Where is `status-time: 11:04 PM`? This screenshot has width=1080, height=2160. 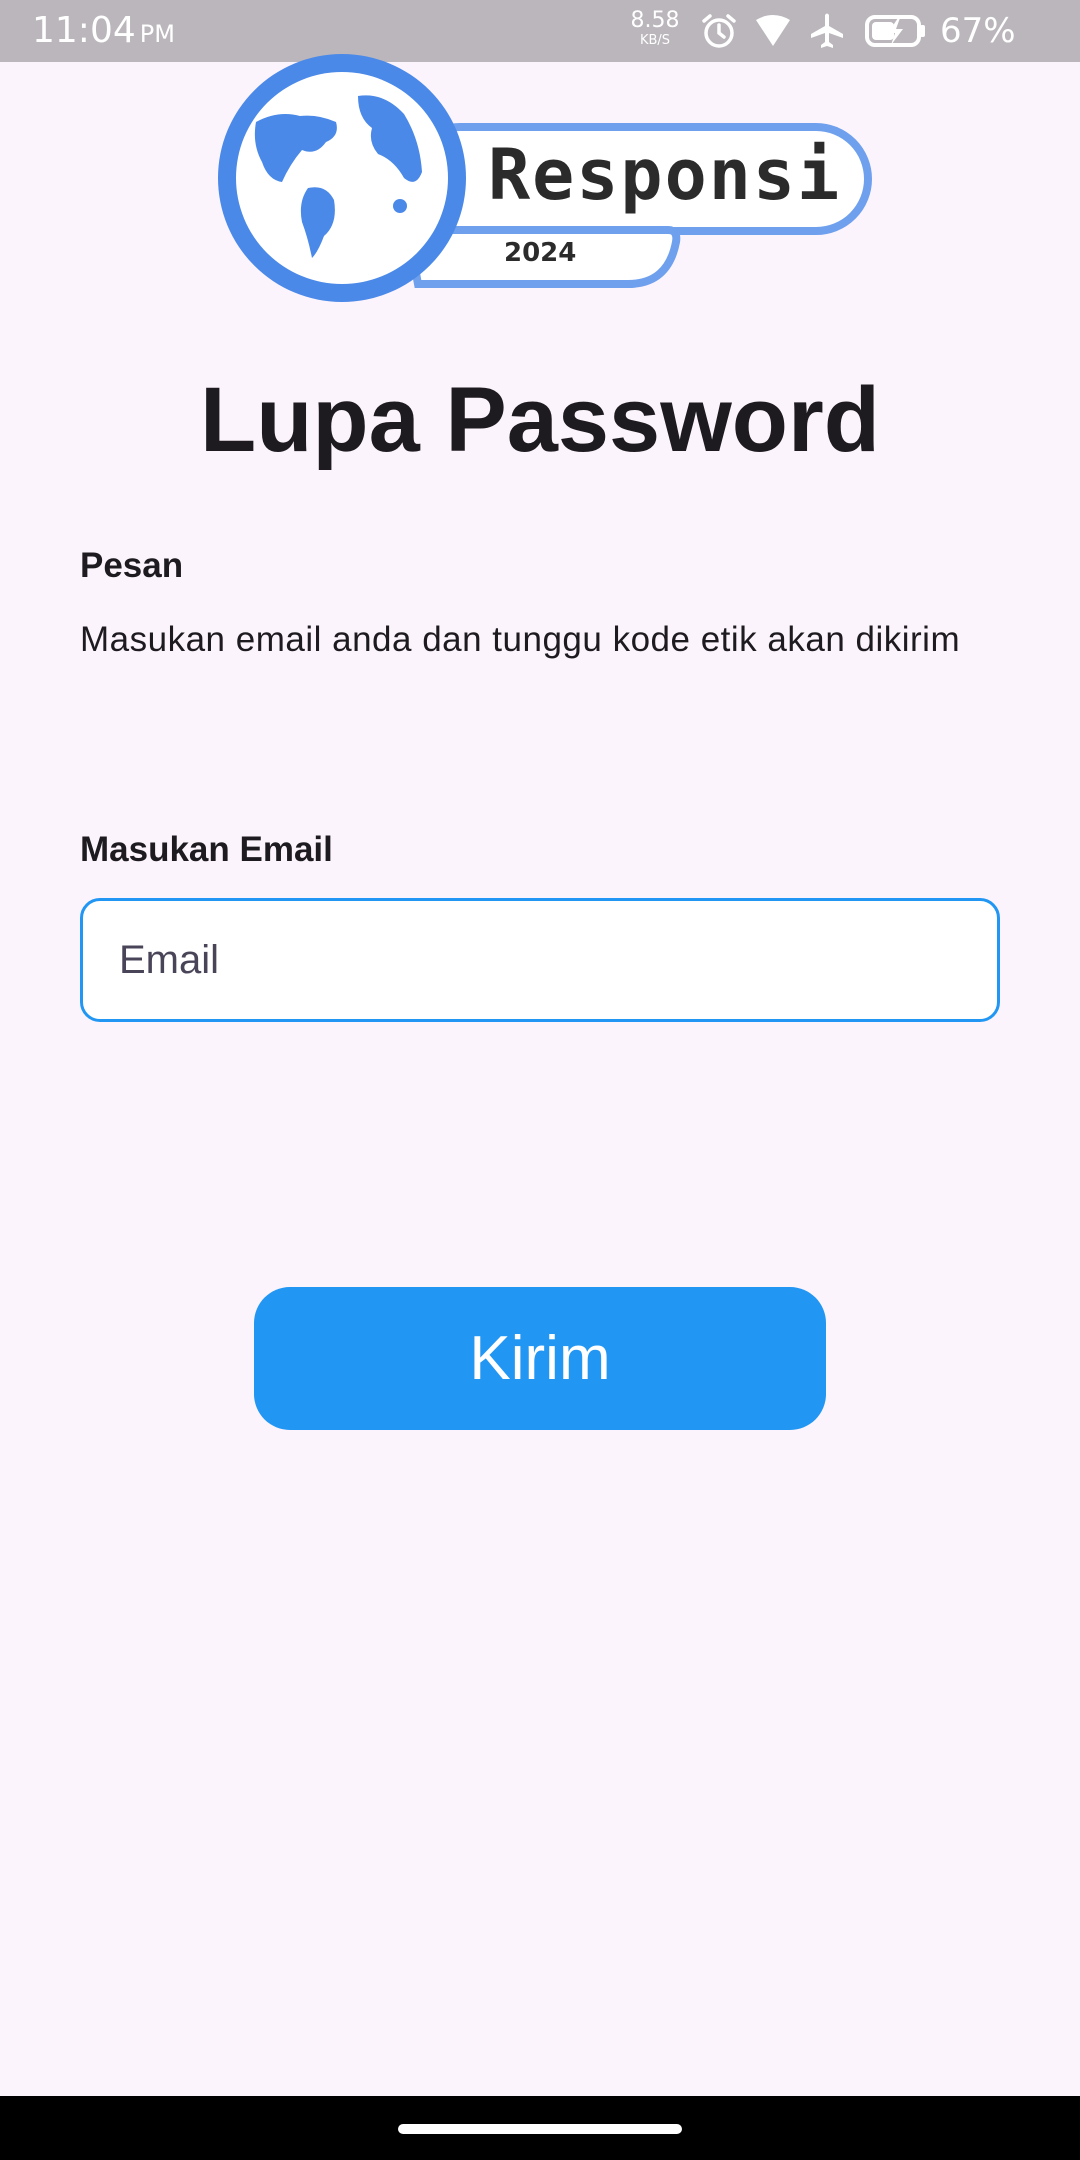 status-time: 11:04 PM is located at coordinates (103, 30).